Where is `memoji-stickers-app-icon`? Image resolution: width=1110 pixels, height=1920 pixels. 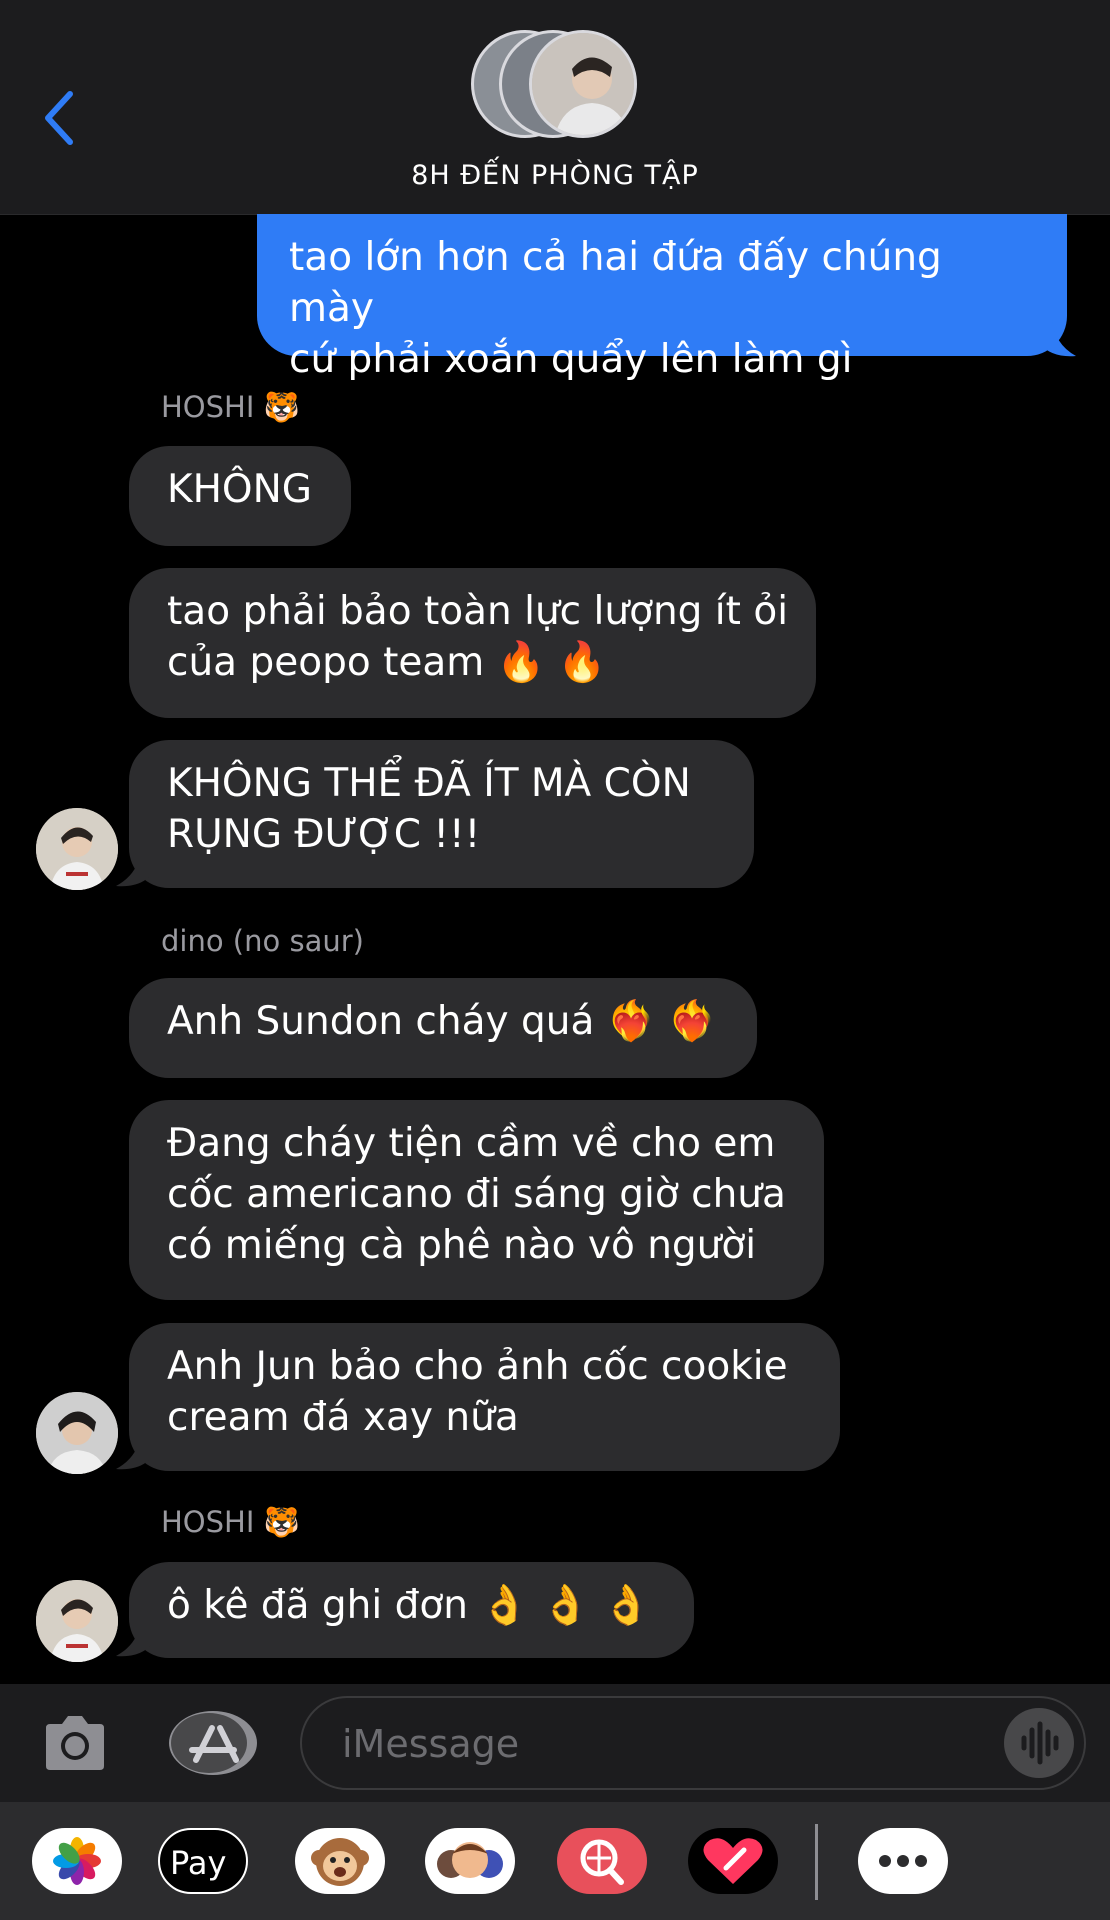
memoji-stickers-app-icon is located at coordinates (470, 1861).